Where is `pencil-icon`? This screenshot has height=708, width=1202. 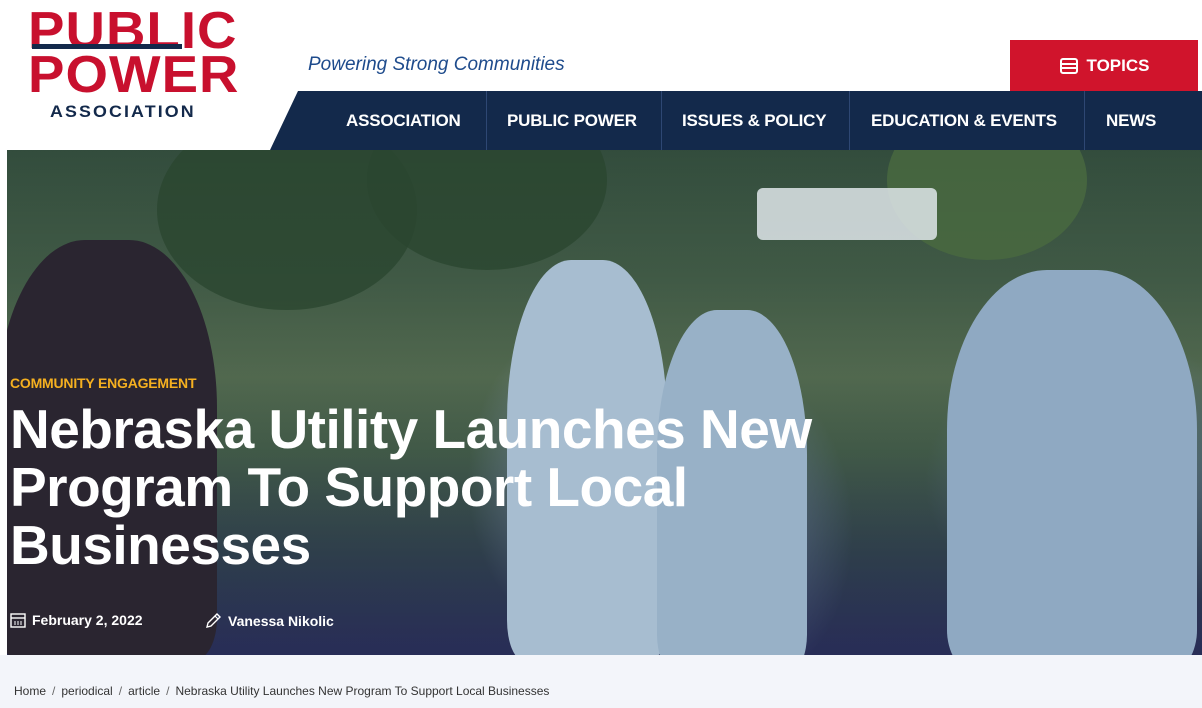 pencil-icon is located at coordinates (213, 621).